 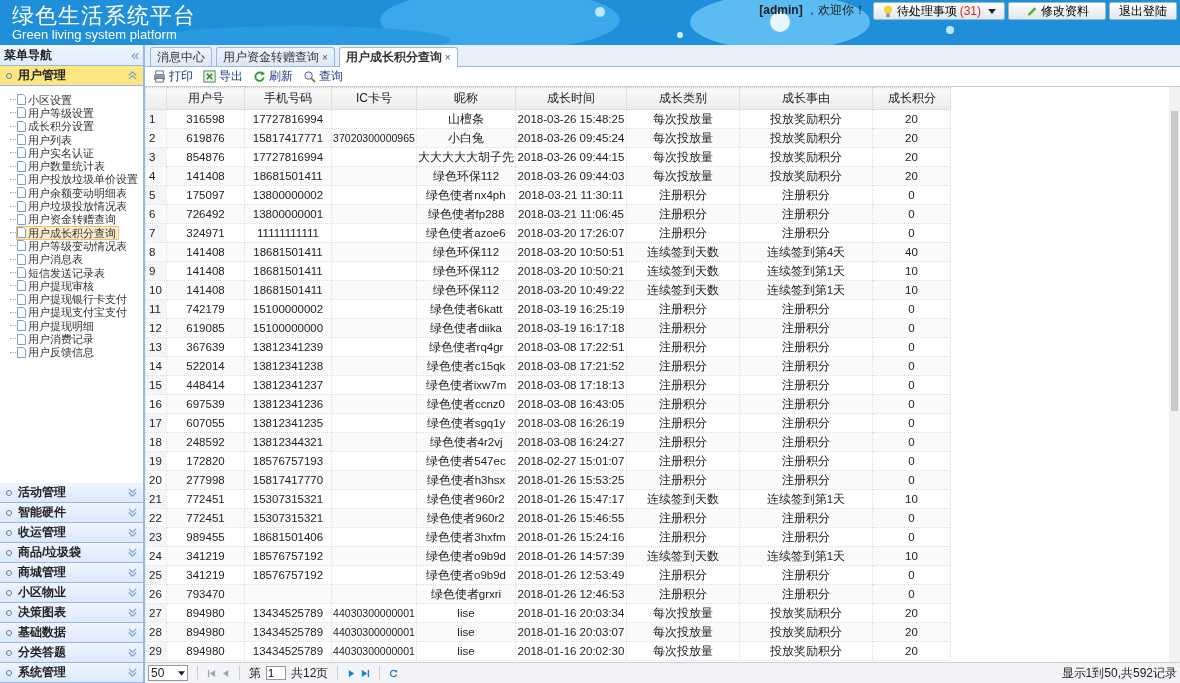 I want to click on page-input: 1, so click(x=276, y=673).